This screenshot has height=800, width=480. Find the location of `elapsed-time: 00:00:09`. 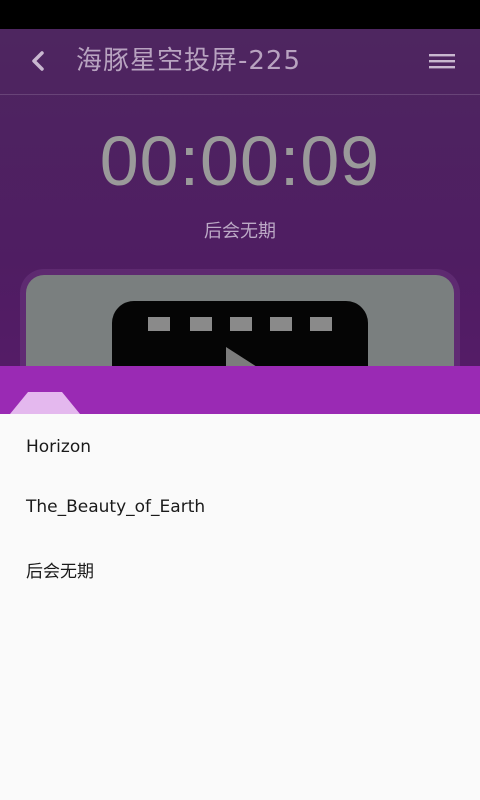

elapsed-time: 00:00:09 is located at coordinates (240, 161).